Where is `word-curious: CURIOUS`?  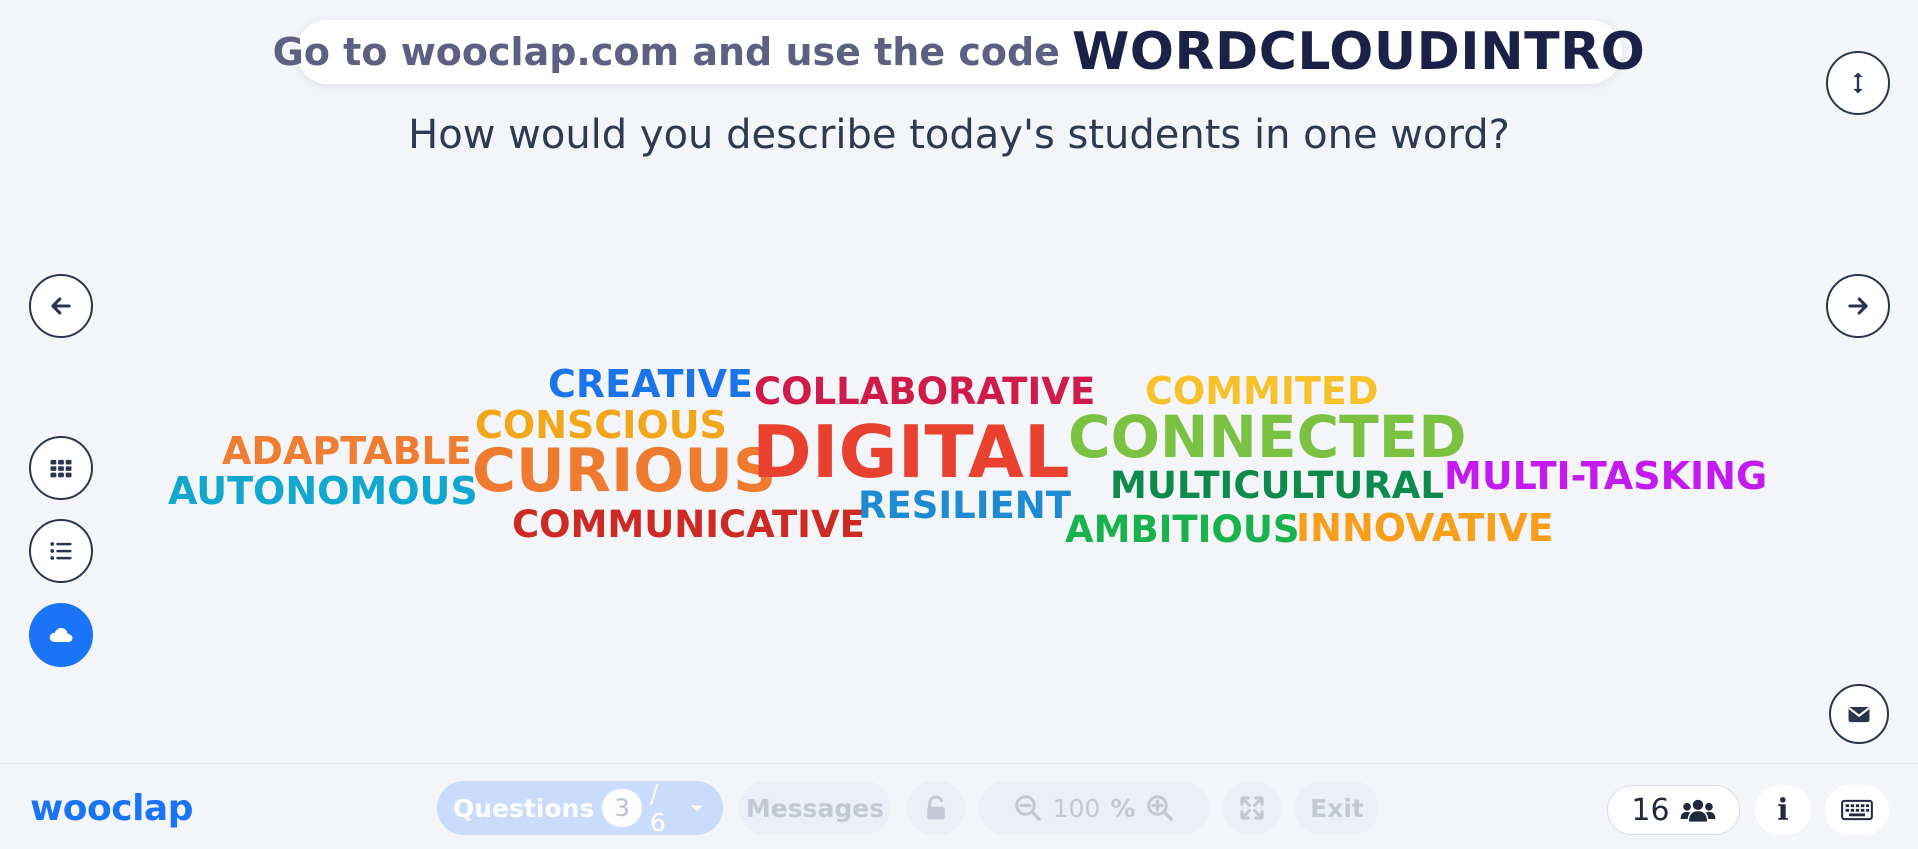
word-curious: CURIOUS is located at coordinates (624, 471).